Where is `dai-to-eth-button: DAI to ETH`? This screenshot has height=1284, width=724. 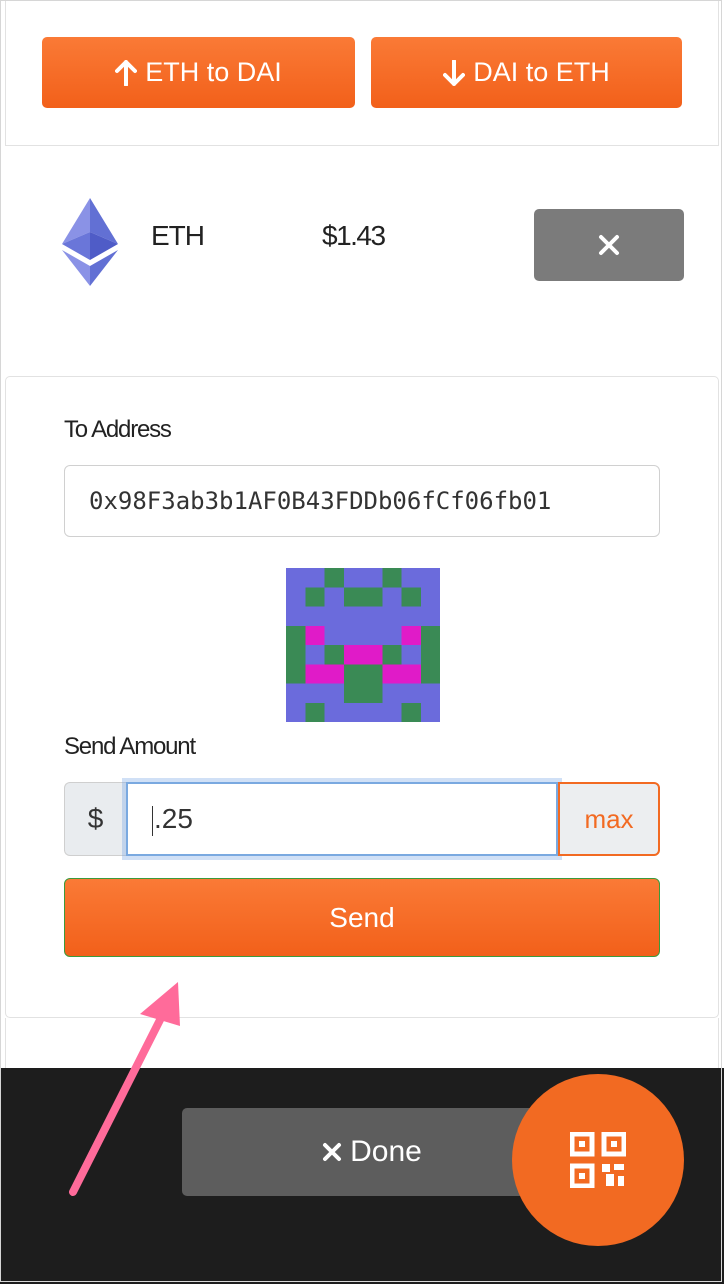
dai-to-eth-button: DAI to ETH is located at coordinates (526, 72).